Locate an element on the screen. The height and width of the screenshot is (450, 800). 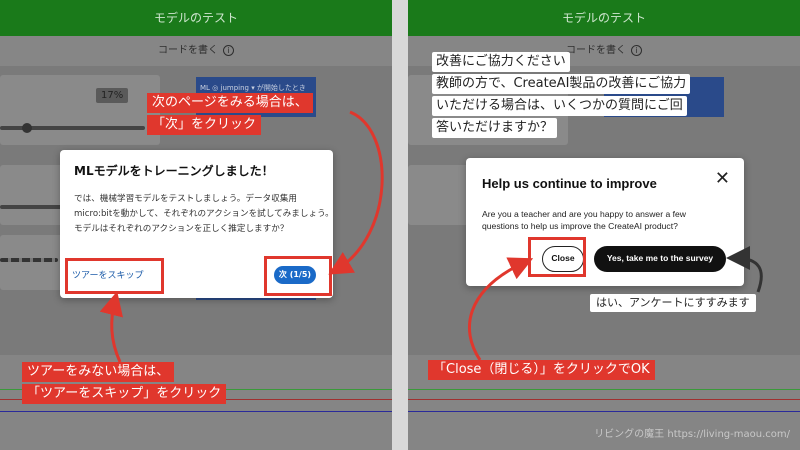
yes-explanation-note: はい、アンケートにすすみます is located at coordinates (673, 303).